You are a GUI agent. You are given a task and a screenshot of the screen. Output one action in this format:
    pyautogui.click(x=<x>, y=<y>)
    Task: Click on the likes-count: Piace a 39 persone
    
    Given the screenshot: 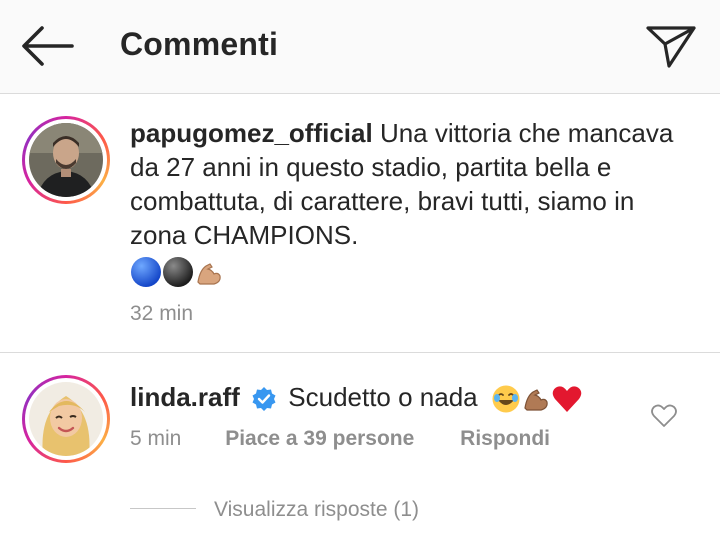 What is the action you would take?
    pyautogui.click(x=319, y=438)
    